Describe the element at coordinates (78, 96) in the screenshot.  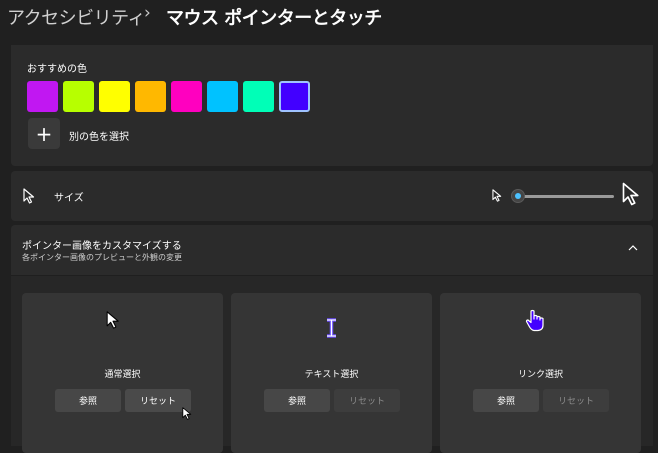
I see `color-swatch-lime` at that location.